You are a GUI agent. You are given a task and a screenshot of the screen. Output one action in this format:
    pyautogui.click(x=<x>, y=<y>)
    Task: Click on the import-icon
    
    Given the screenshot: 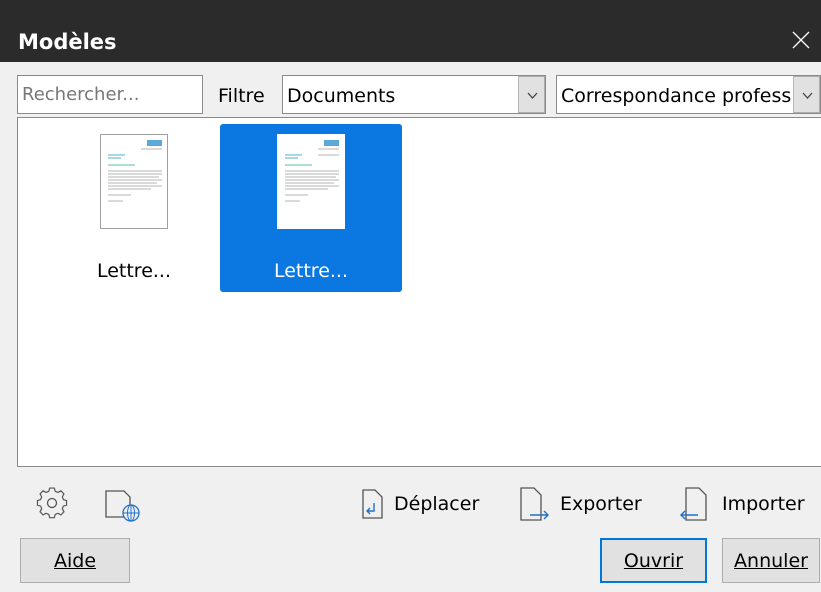 What is the action you would take?
    pyautogui.click(x=693, y=504)
    